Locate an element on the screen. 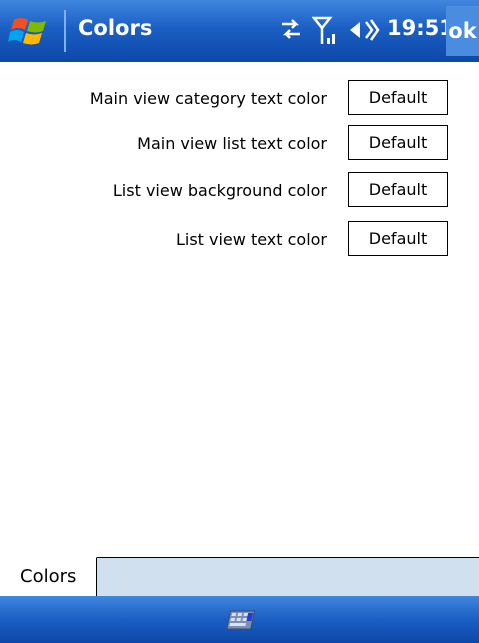  windows-flag-icon is located at coordinates (27, 31).